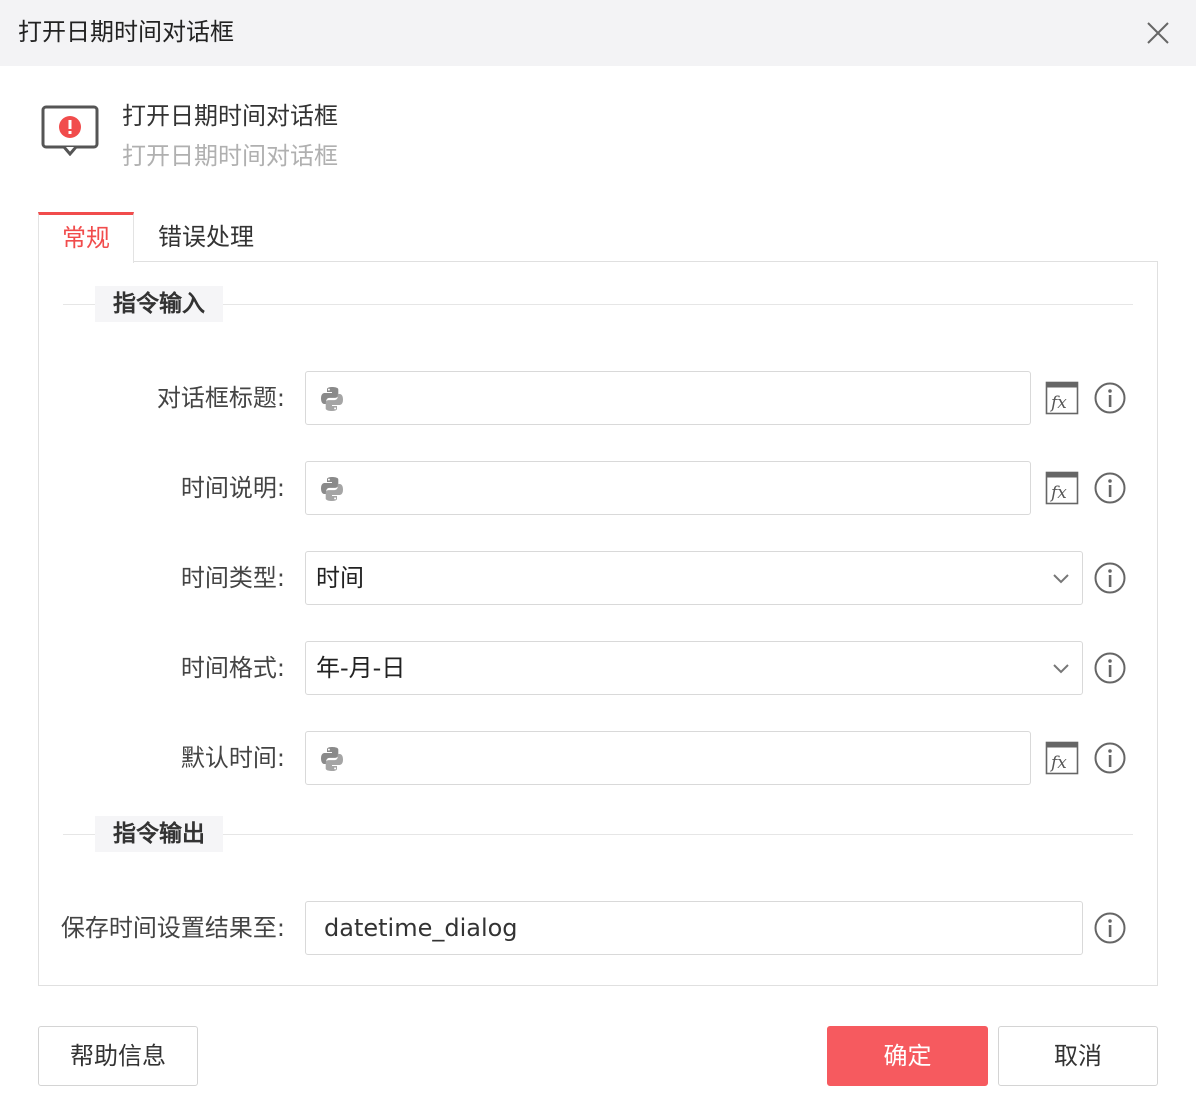  I want to click on save-result-value: datetime_dialog, so click(421, 928).